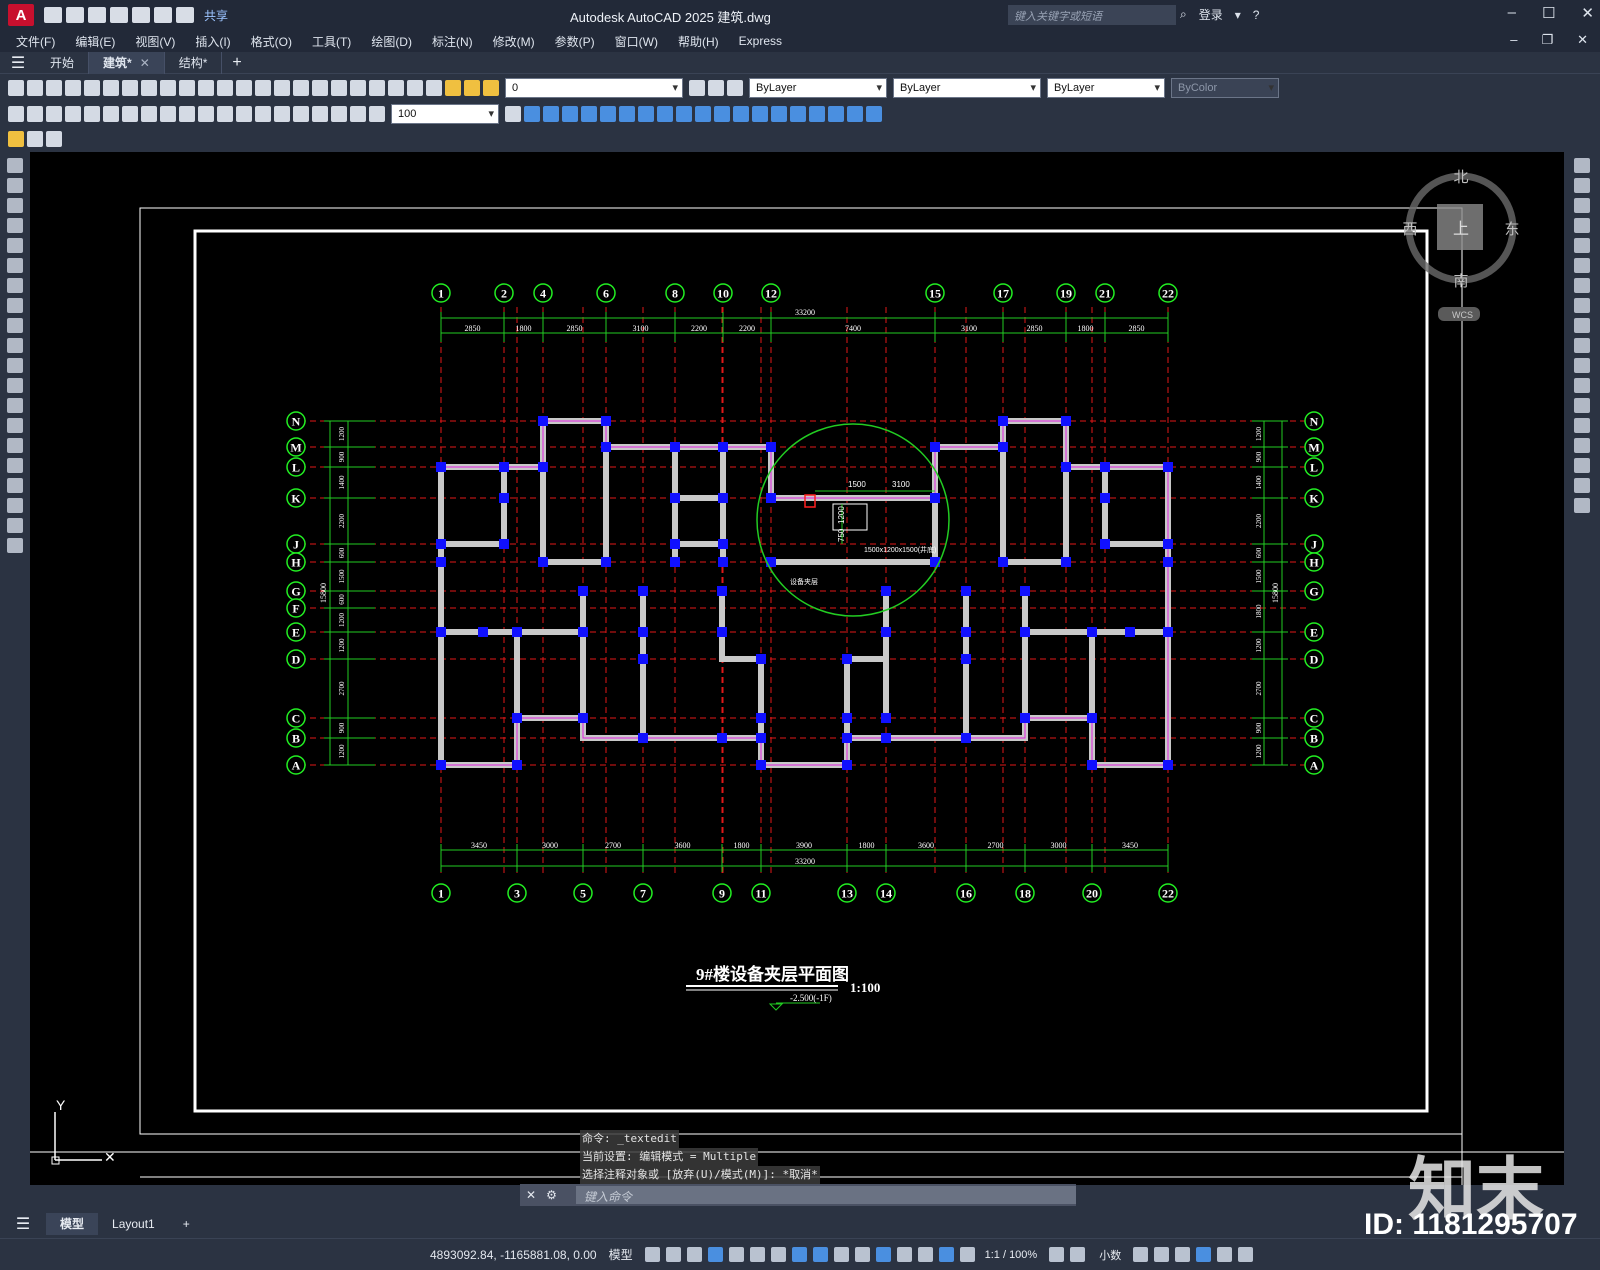 The width and height of the screenshot is (1600, 1270). I want to click on layer-properties-icon, so click(434, 87).